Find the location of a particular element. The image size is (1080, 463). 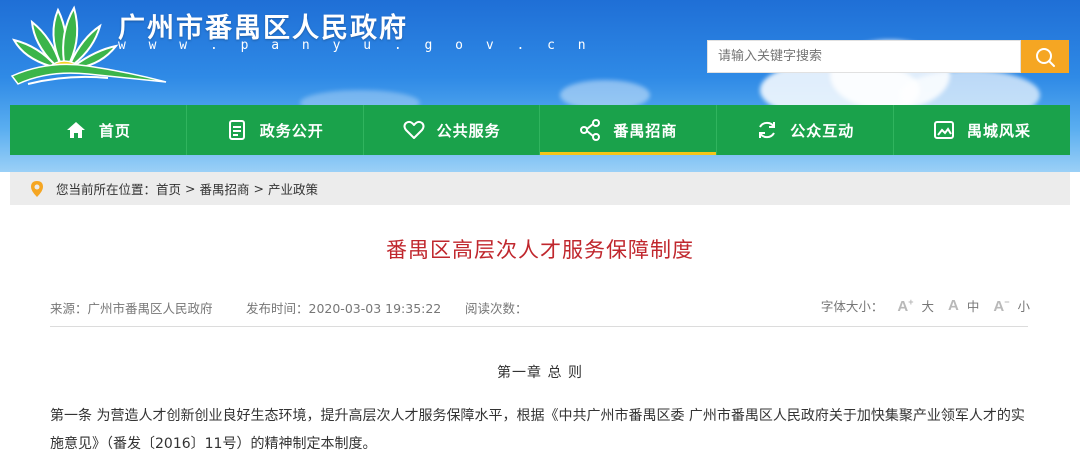

breadcrumb-link-investment: 番禺招商 is located at coordinates (225, 188).